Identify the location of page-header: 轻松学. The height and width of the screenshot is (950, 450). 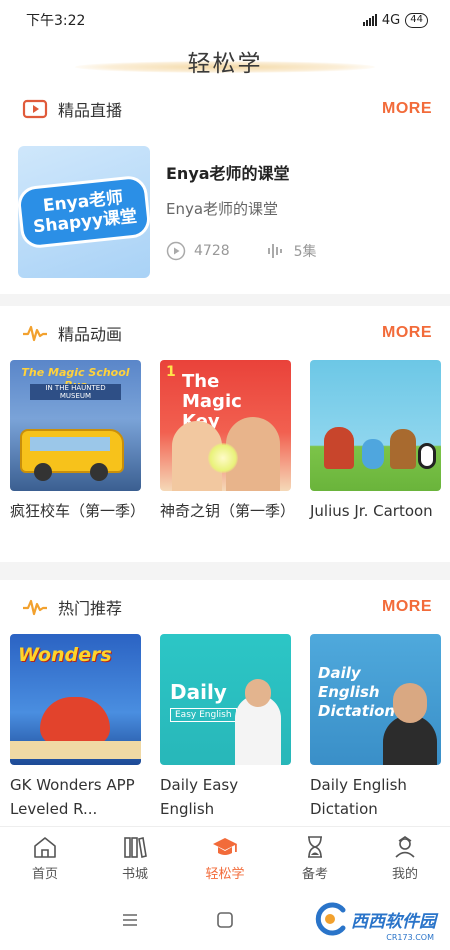
(225, 61).